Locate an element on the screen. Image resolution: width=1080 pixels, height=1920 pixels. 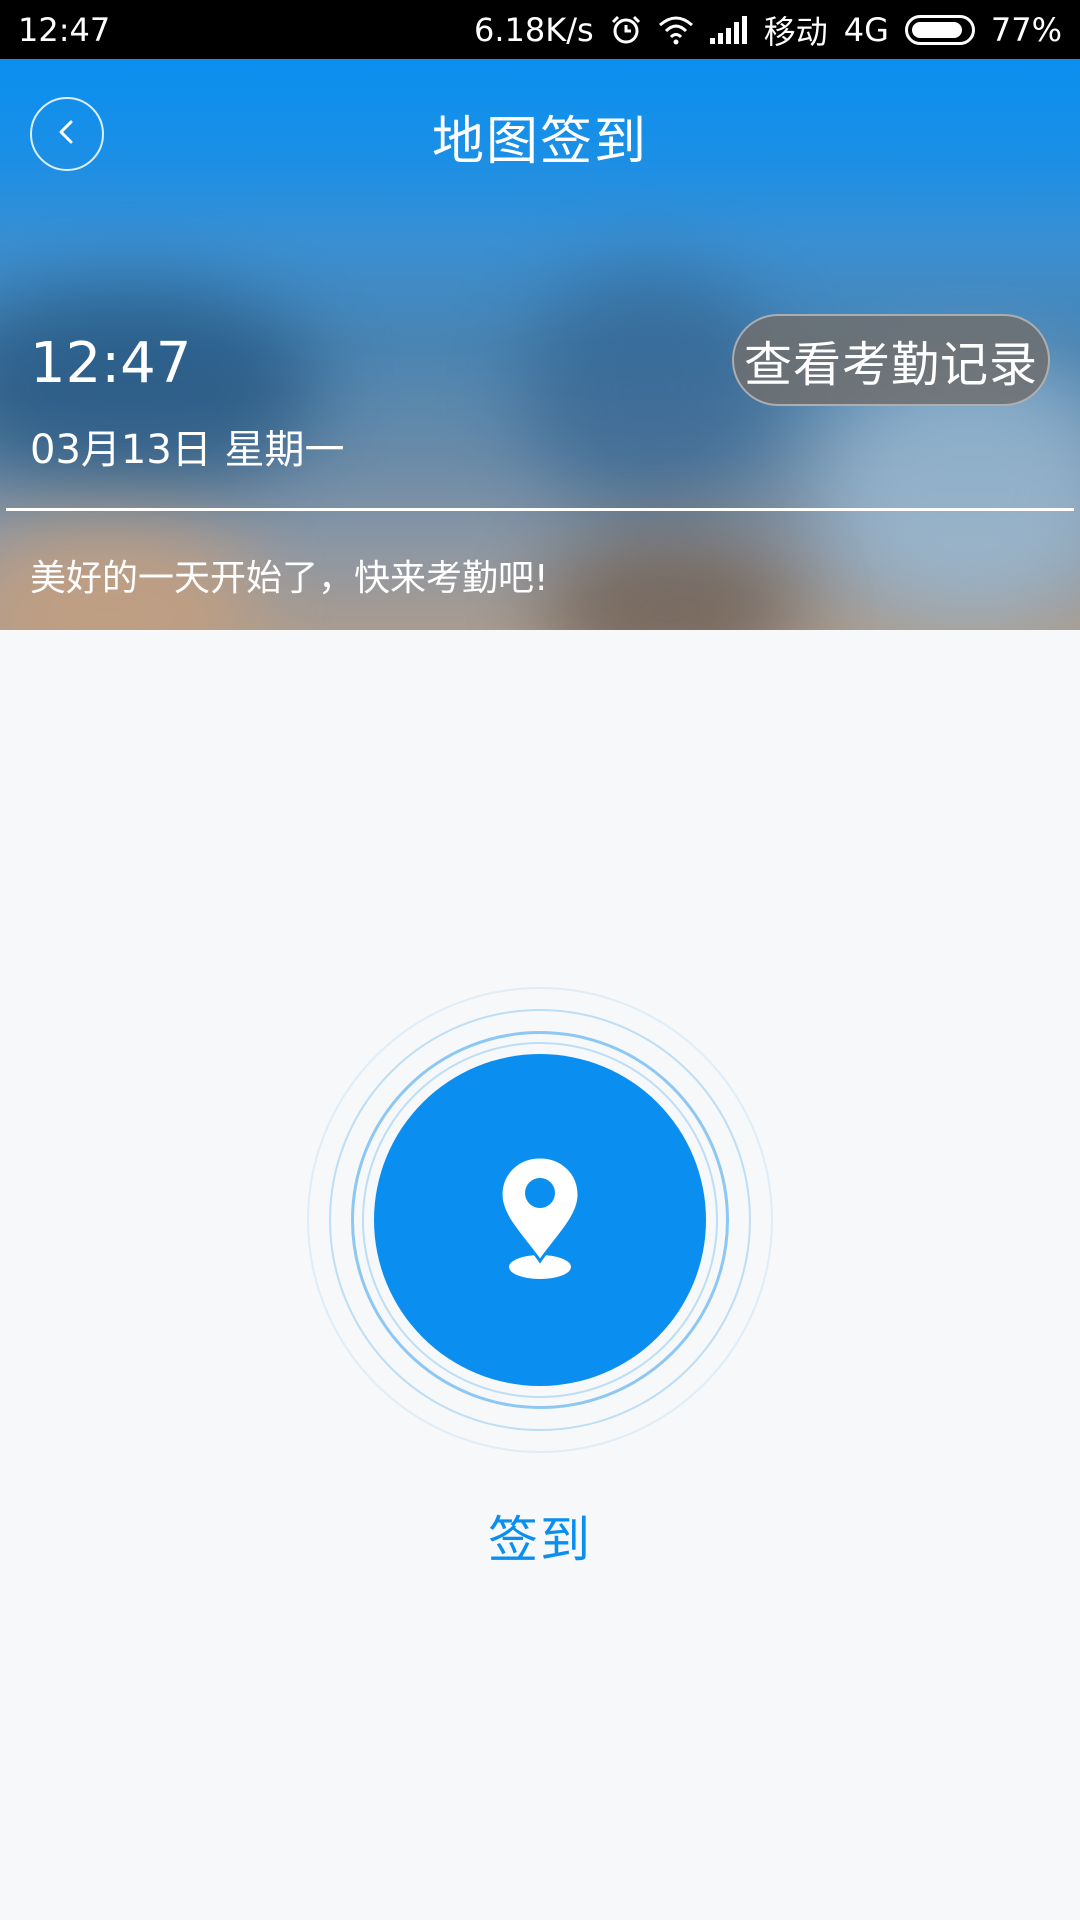
current-time: 12:47 is located at coordinates (111, 363).